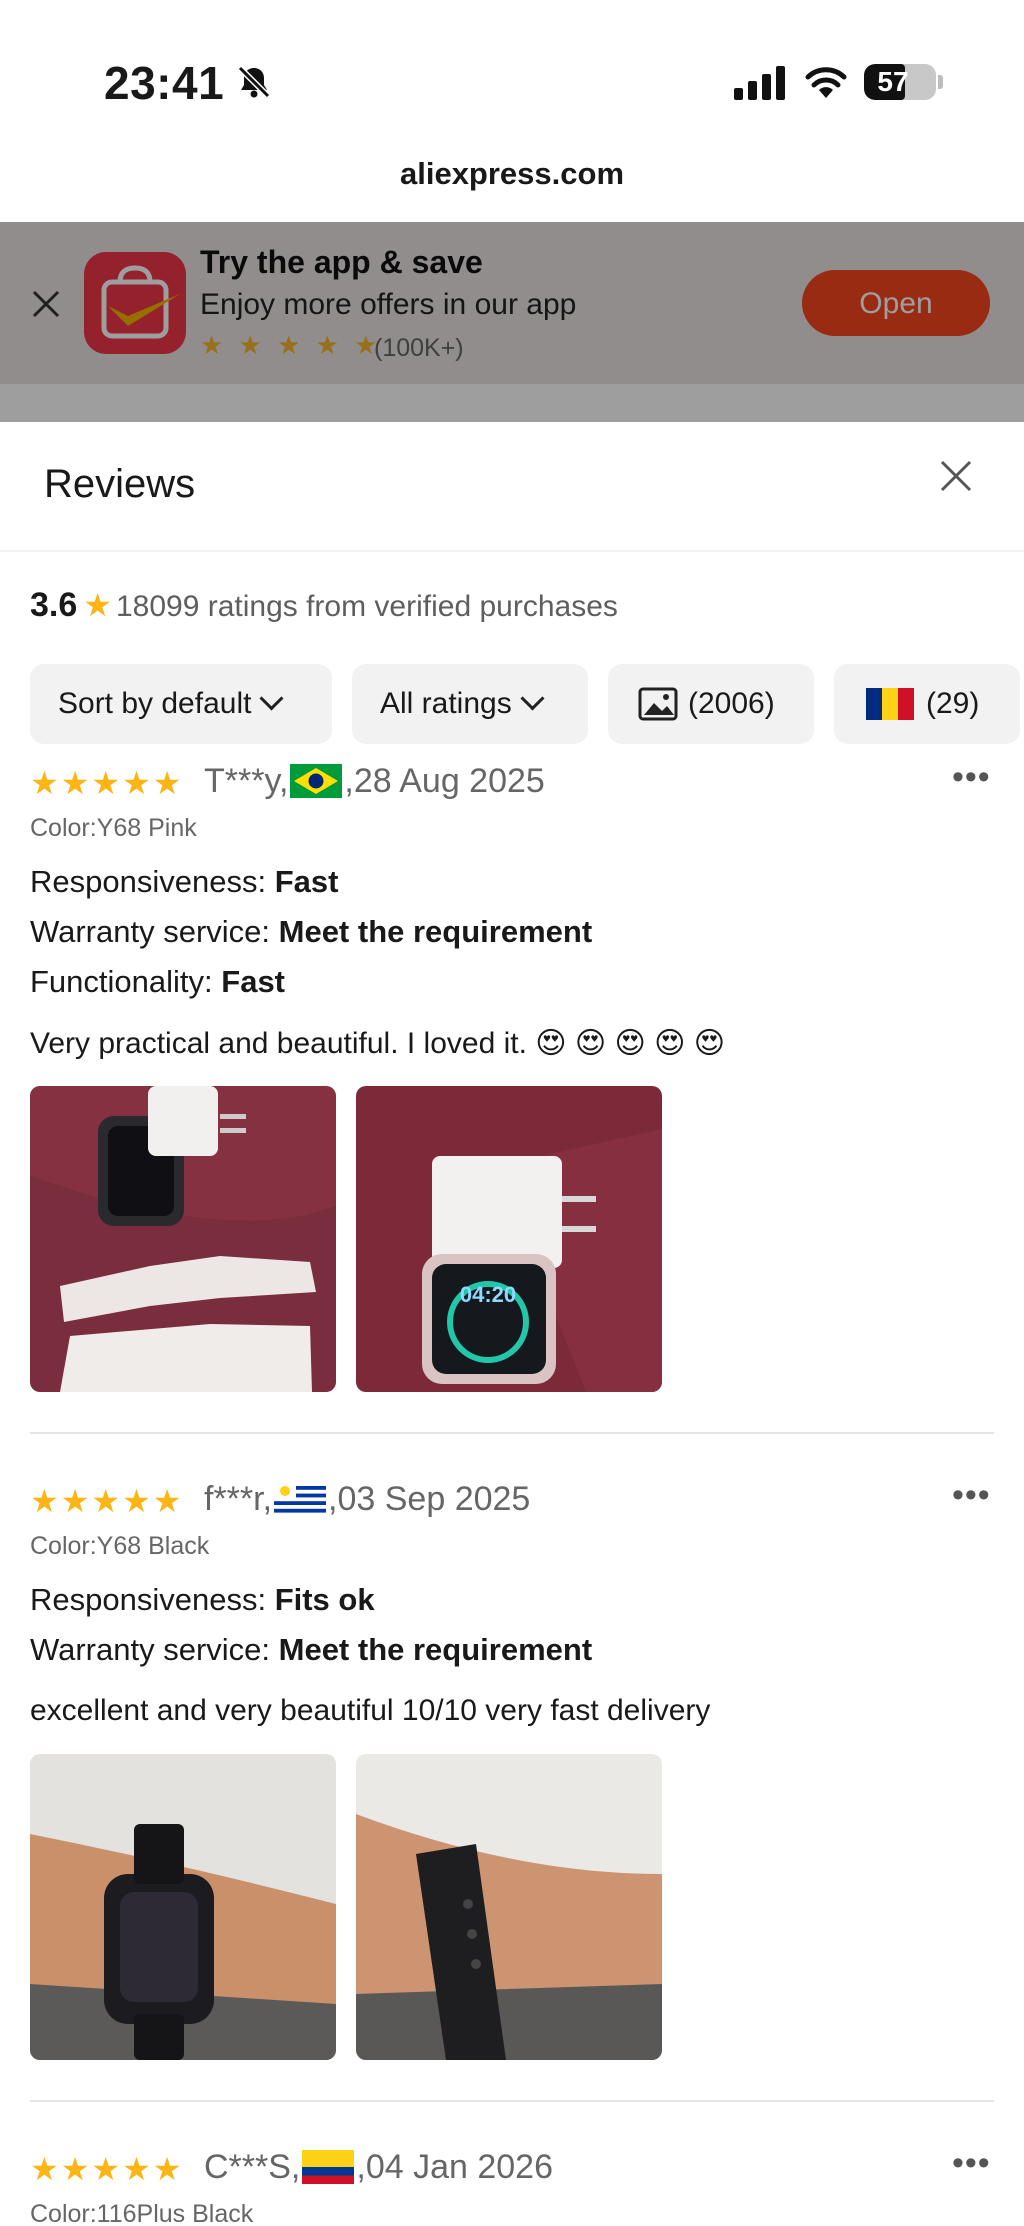  Describe the element at coordinates (252, 2167) in the screenshot. I see `reviewer-name: C***S,` at that location.